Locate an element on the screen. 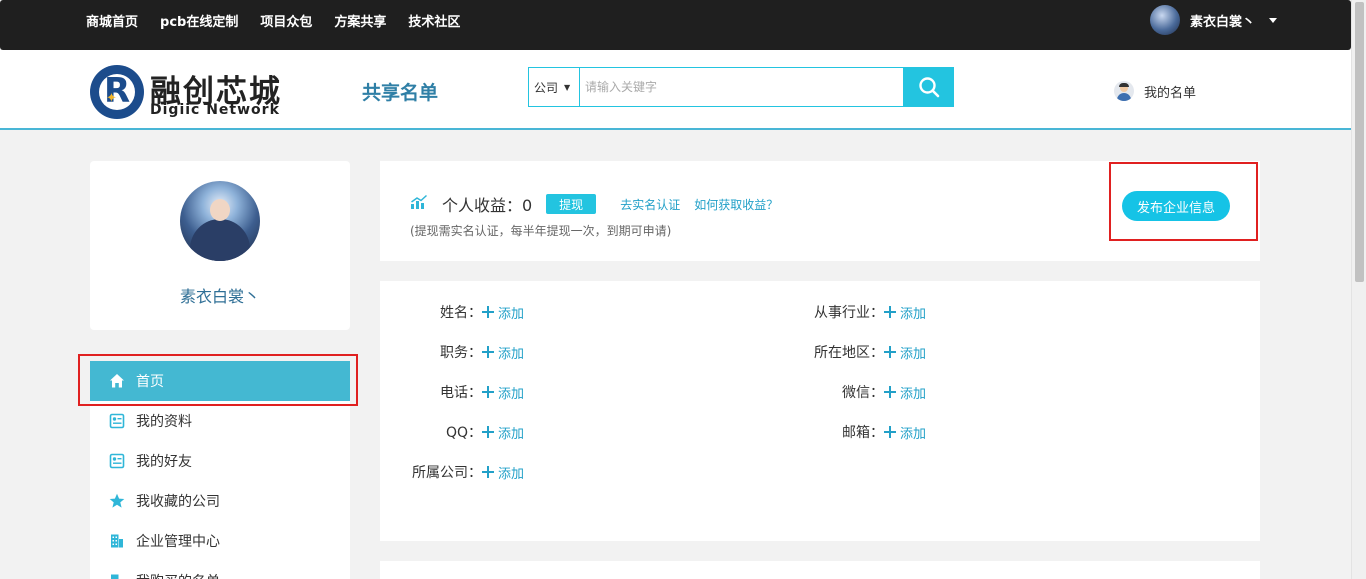  nav-solution-share: 方案共享 is located at coordinates (360, 20).